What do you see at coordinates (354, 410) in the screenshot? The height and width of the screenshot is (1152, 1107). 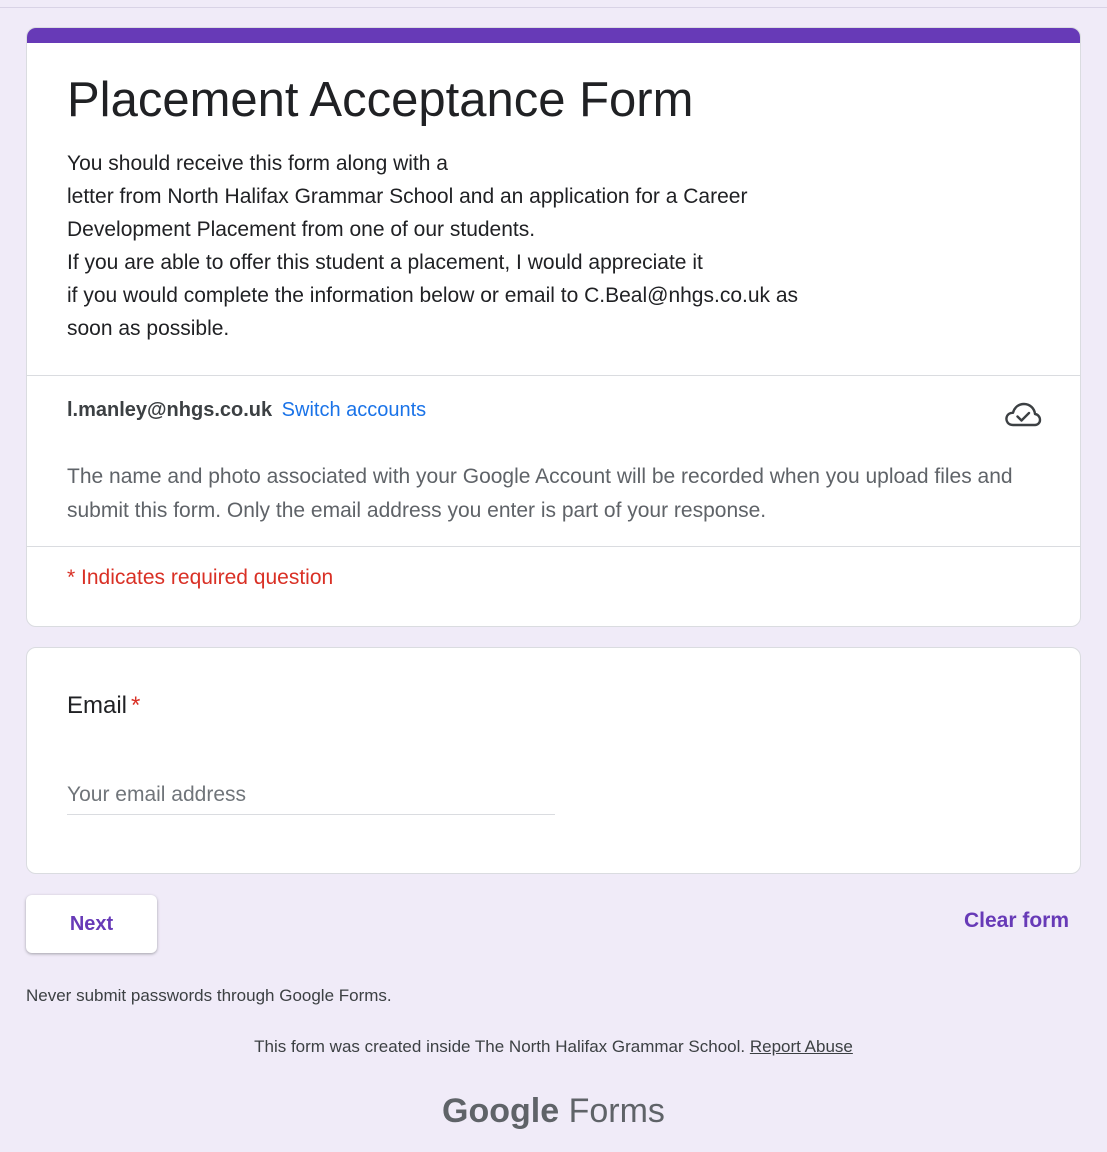 I see `switch-accounts-link: Switch accounts` at bounding box center [354, 410].